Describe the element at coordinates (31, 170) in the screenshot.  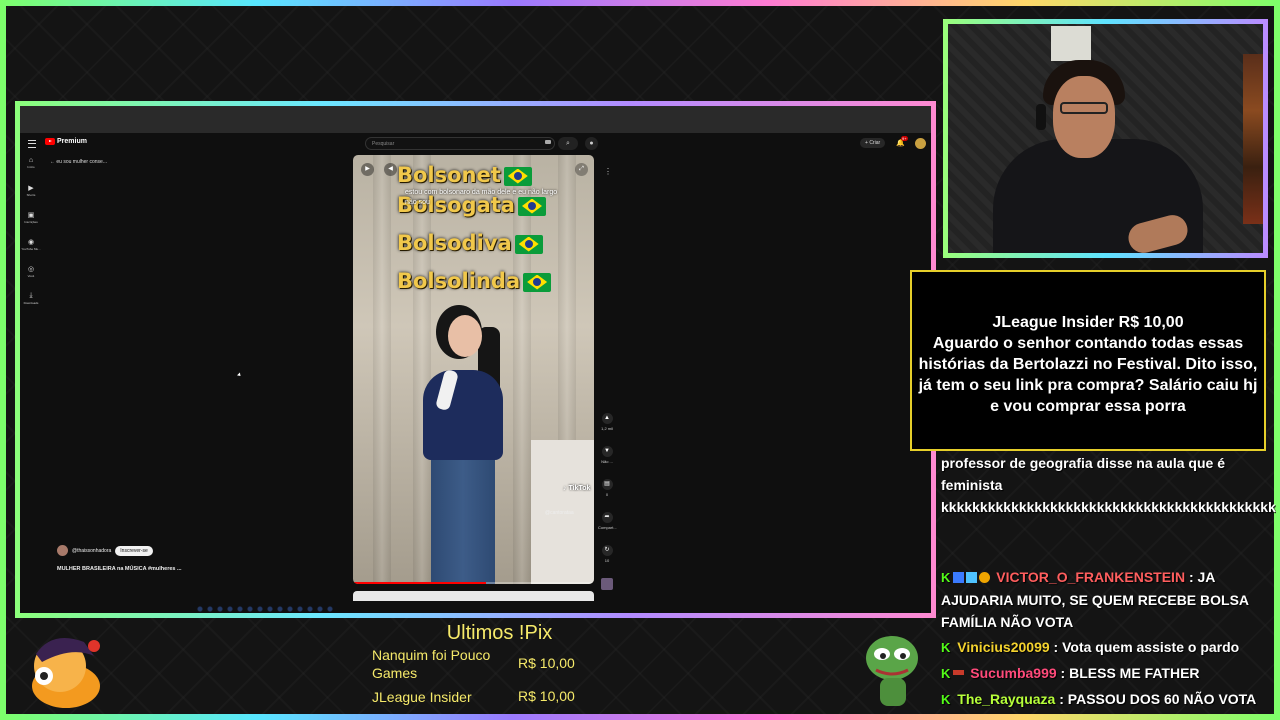
I see `sidebar-item-home: ⌂ Início` at that location.